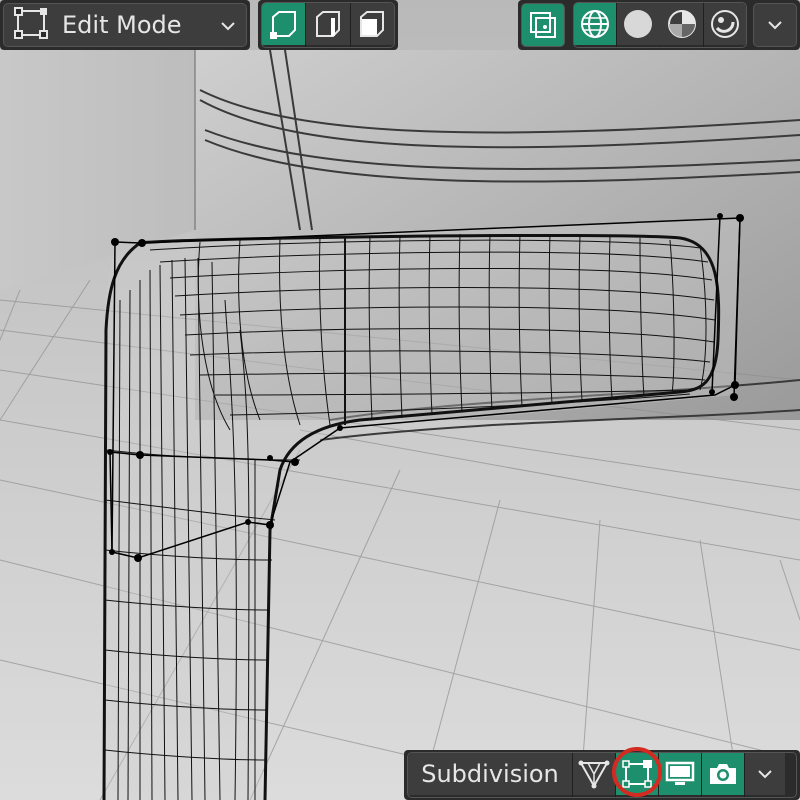  I want to click on mode-label: Edit Mode, so click(122, 25).